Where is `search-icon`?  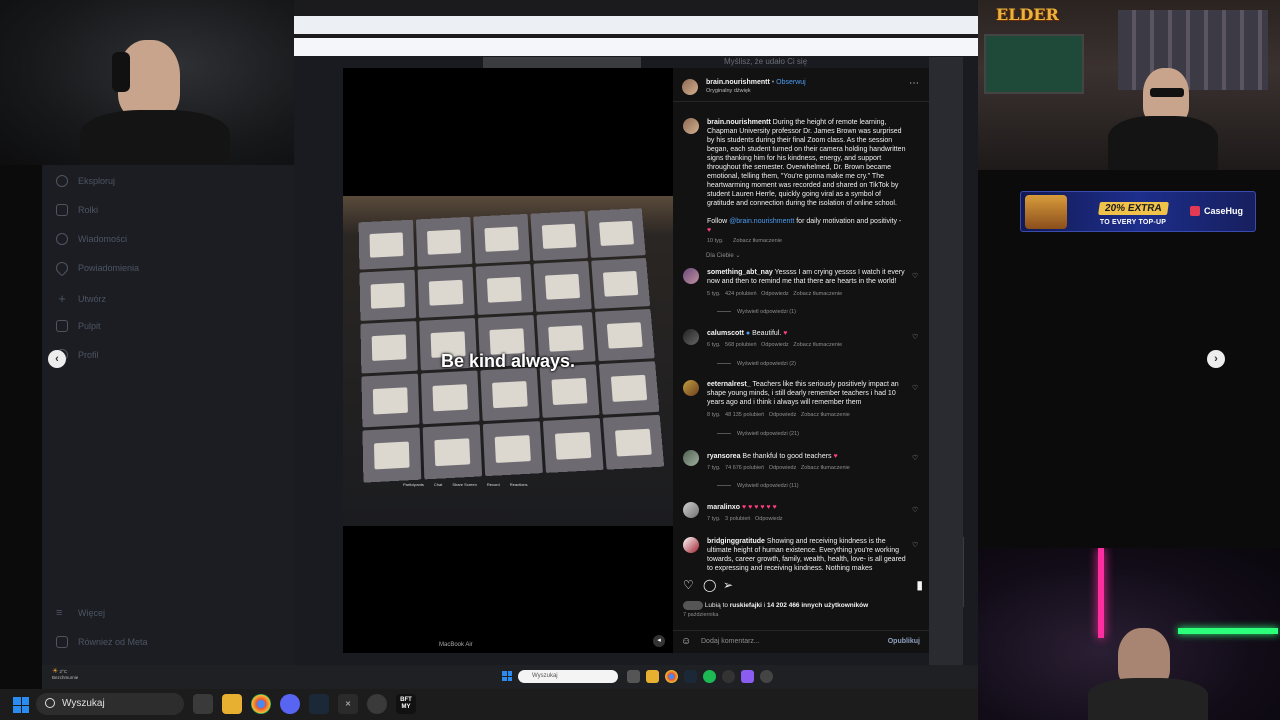 search-icon is located at coordinates (50, 703).